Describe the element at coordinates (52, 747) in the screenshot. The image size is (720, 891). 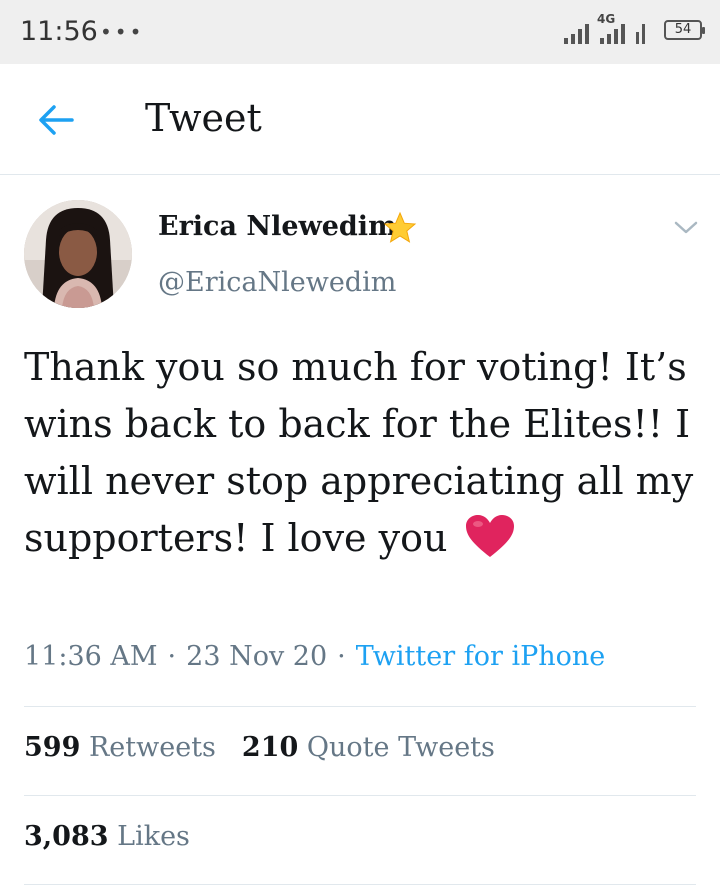
I see `retweets-count: 599` at that location.